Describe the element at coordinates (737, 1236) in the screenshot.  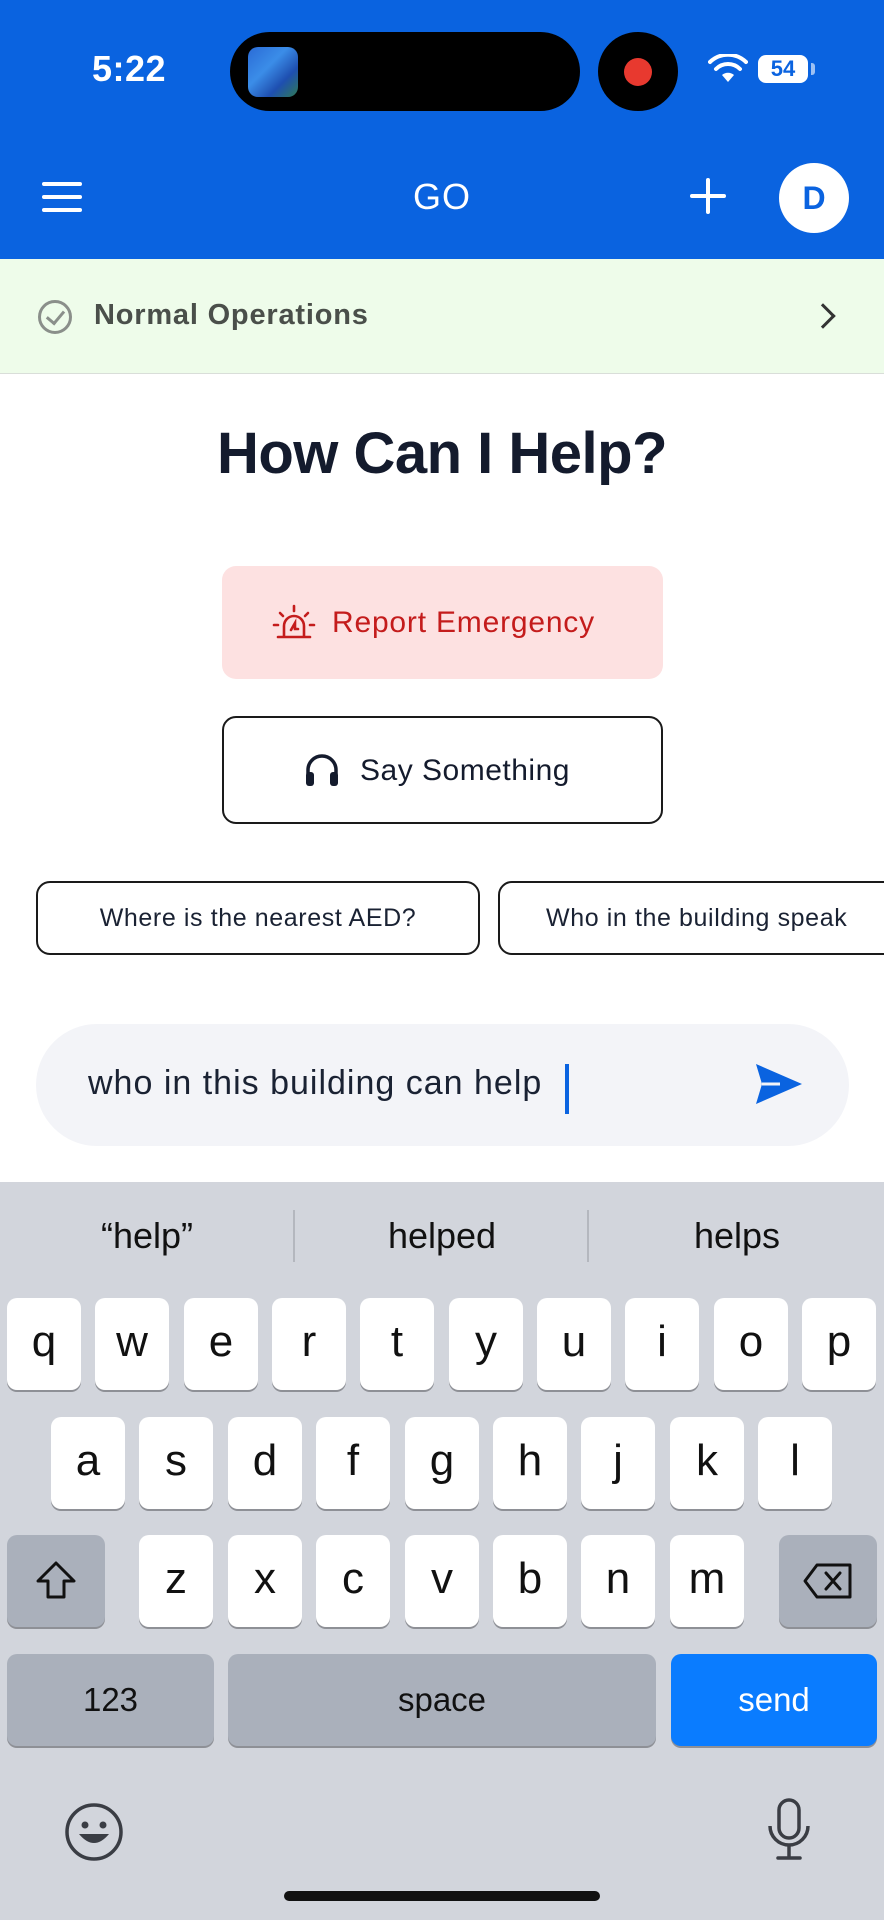
I see `suggestion-helps: helps` at that location.